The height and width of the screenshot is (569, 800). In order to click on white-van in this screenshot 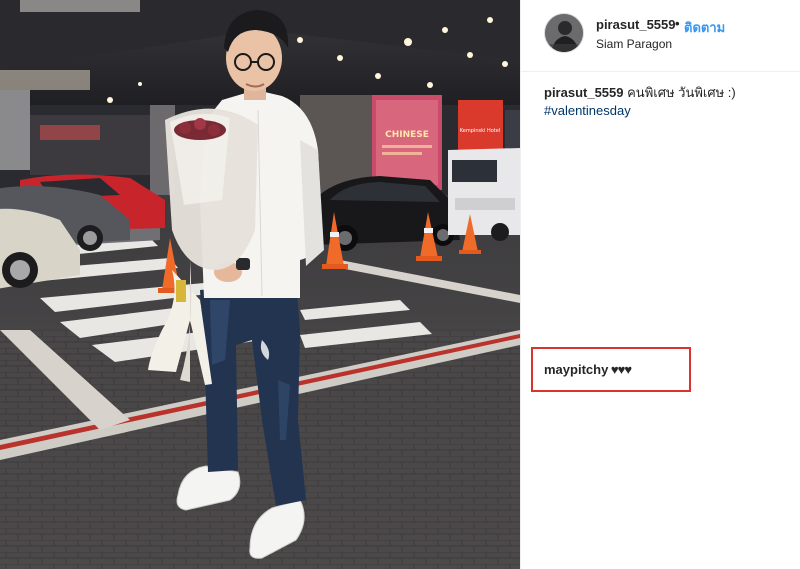, I will do `click(484, 194)`.